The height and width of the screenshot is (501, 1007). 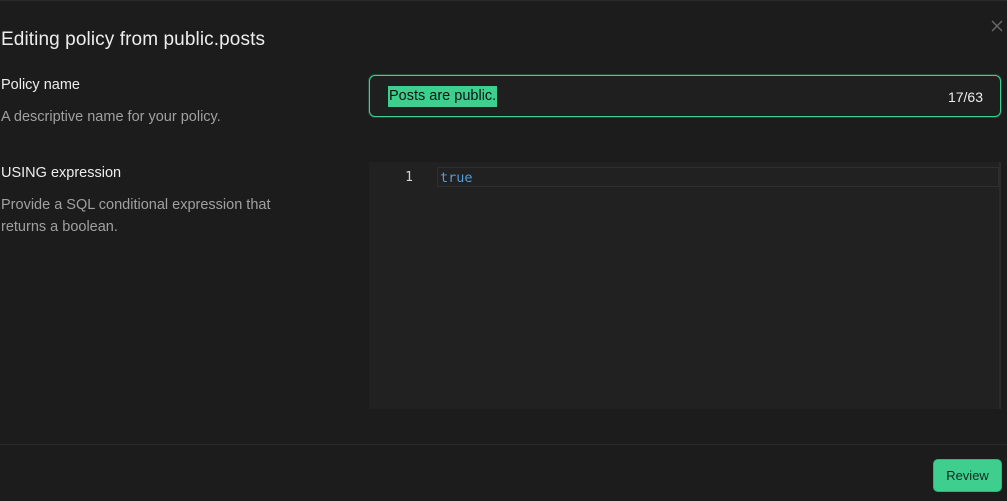 What do you see at coordinates (1000, 285) in the screenshot?
I see `editor-scrollbar` at bounding box center [1000, 285].